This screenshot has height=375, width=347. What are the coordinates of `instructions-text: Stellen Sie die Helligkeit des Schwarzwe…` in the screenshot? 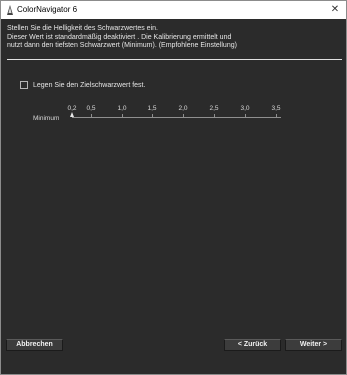 It's located at (174, 38).